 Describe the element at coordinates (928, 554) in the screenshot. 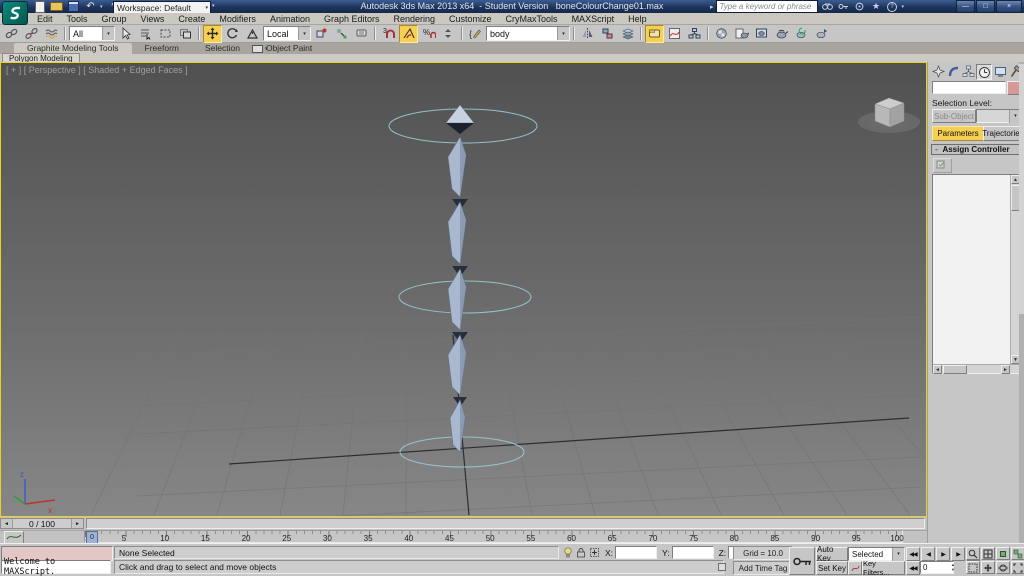

I see `previous-frame-icon: ◀` at that location.